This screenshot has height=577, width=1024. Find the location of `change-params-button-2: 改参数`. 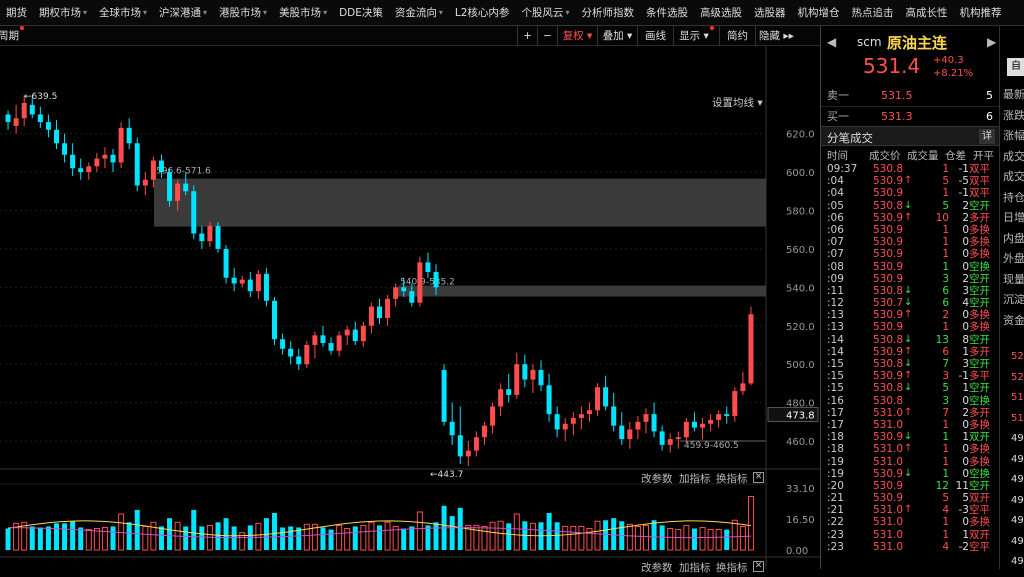

change-params-button-2: 改参数 is located at coordinates (657, 567).